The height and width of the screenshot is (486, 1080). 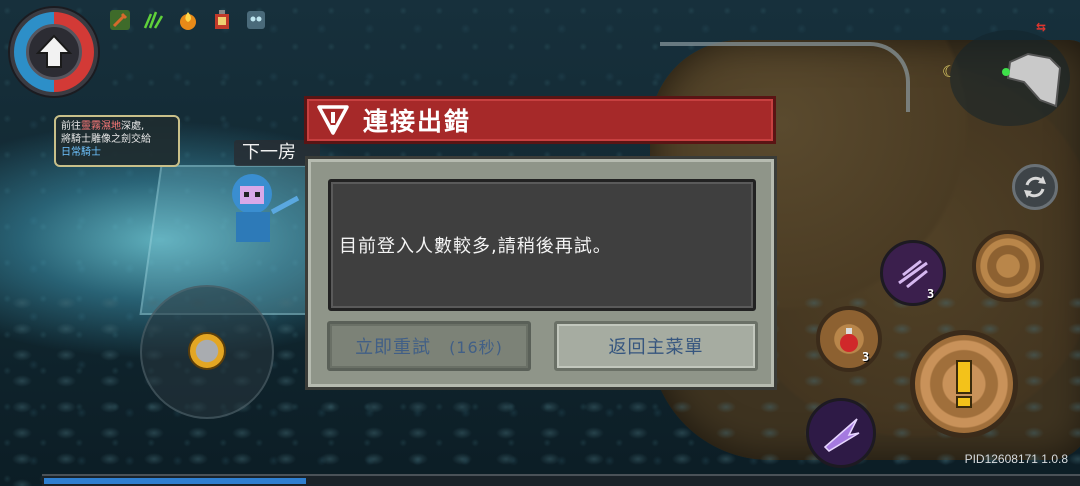 I want to click on dash-count: 3, so click(x=931, y=294).